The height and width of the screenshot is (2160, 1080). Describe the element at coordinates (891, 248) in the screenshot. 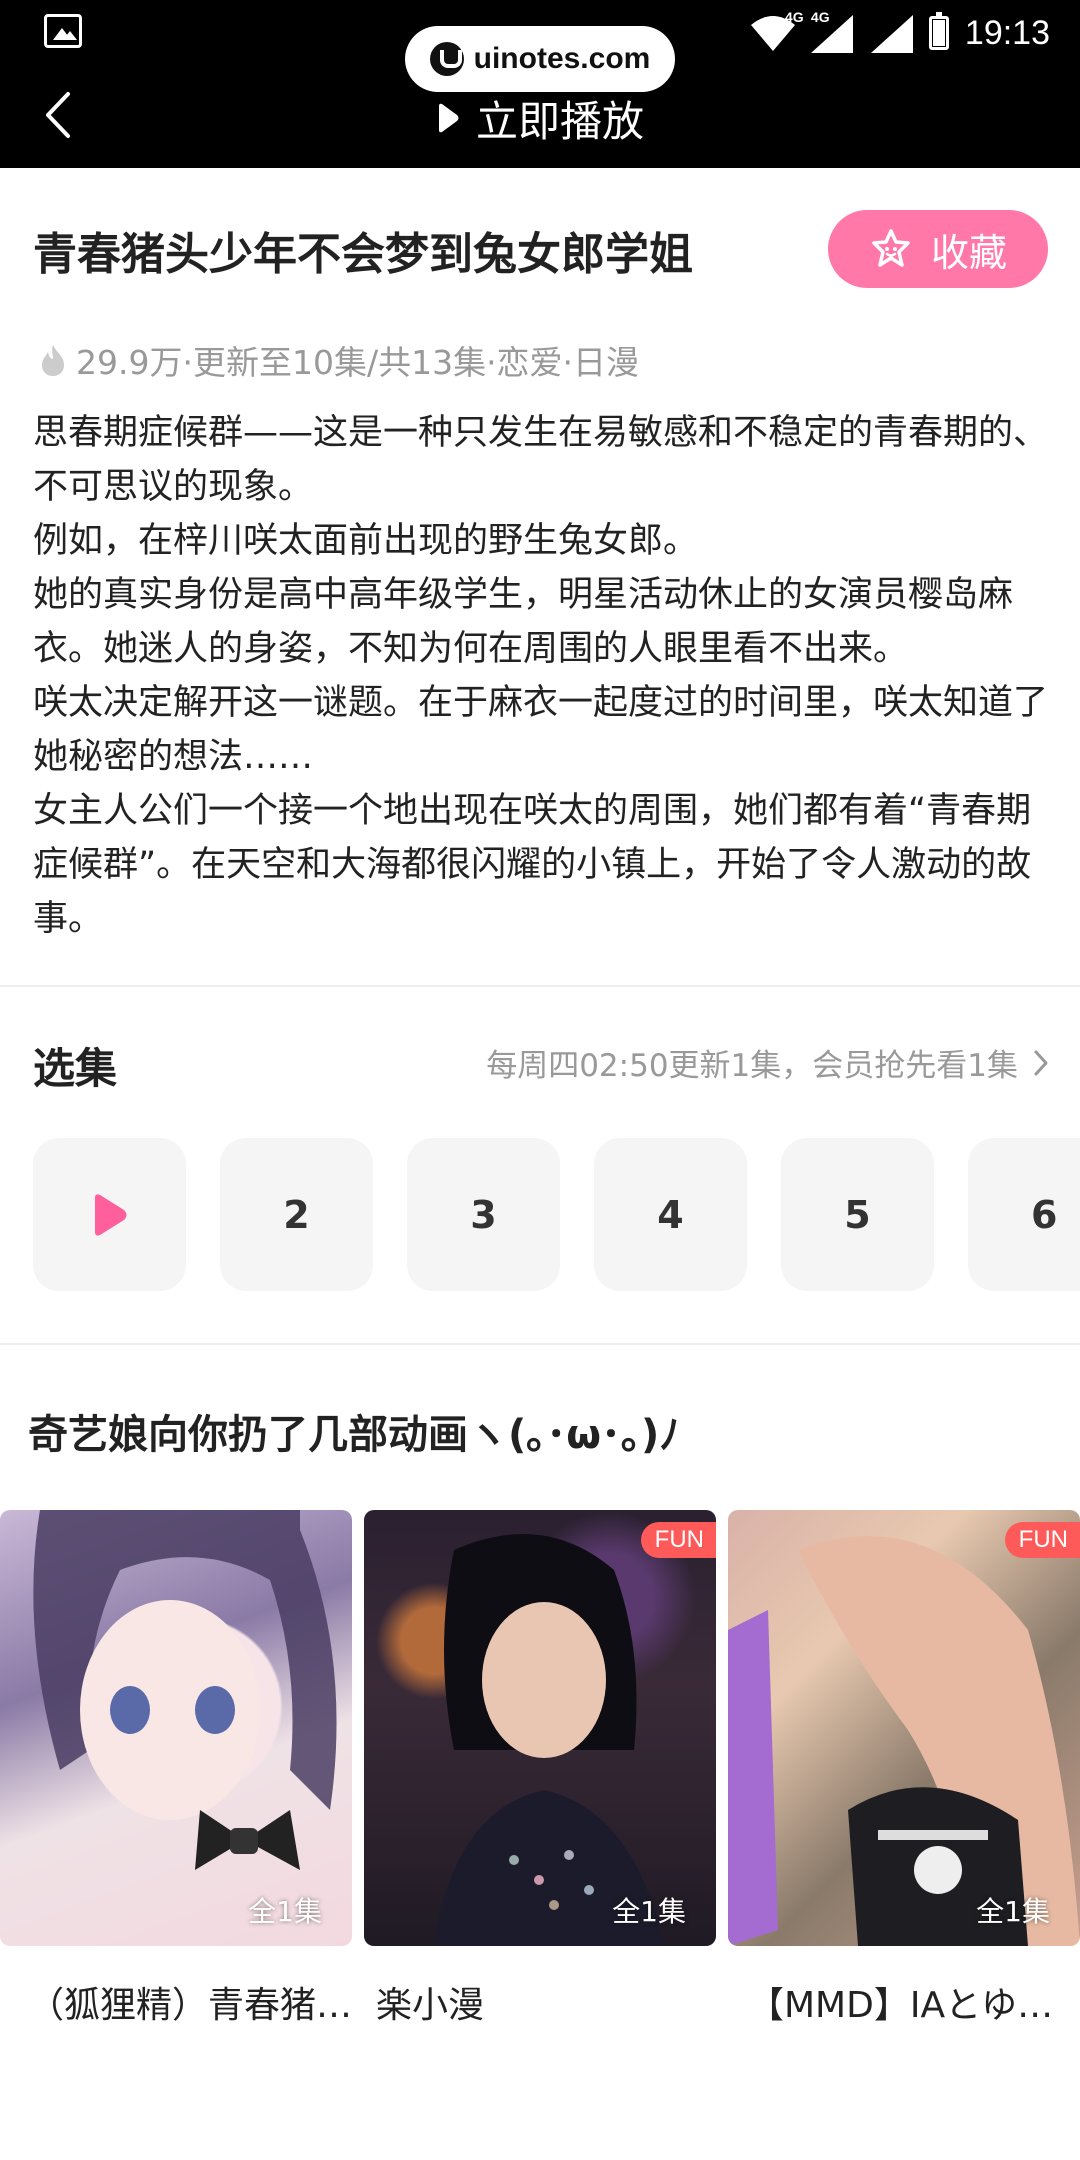

I see `favorite-icon` at that location.